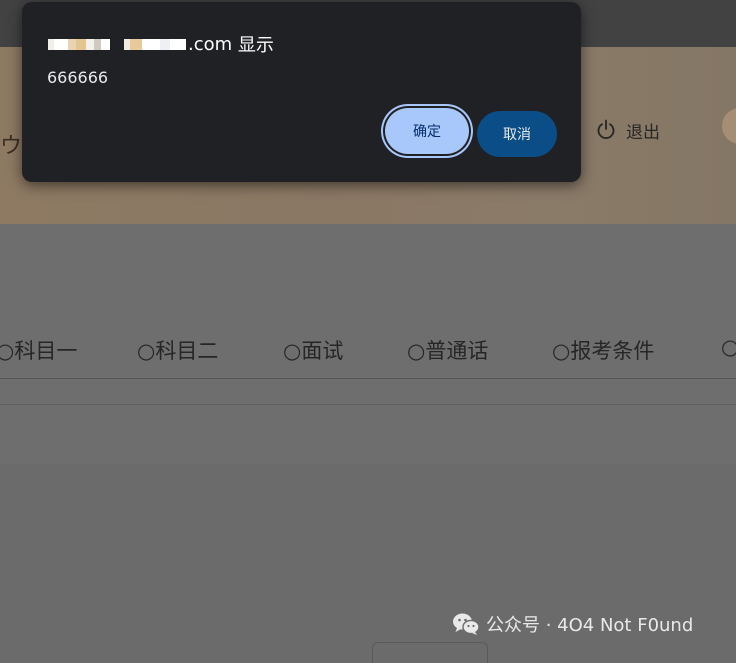 The height and width of the screenshot is (663, 736). I want to click on category-tabs: ○科目一 ○科目二 ○面试 ○普通话 ○报考条件 ○, so click(368, 354).